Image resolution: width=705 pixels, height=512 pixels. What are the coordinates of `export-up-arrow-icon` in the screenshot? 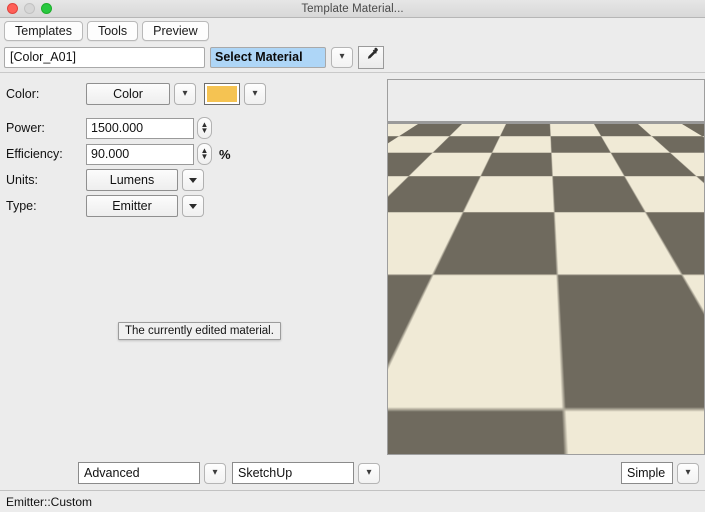 It's located at (689, 439).